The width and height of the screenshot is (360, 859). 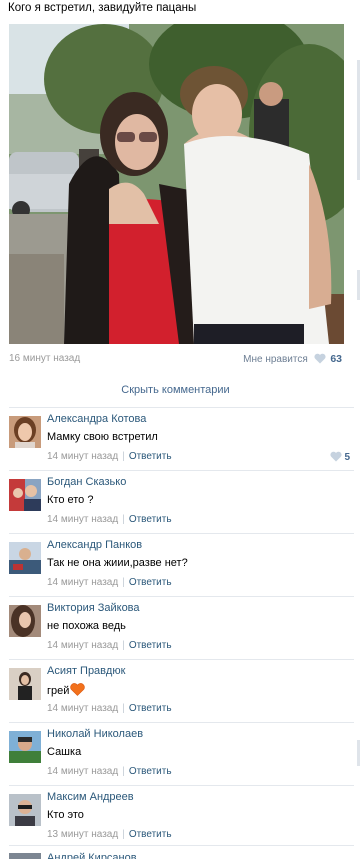 What do you see at coordinates (94, 545) in the screenshot?
I see `comment-author: Александр Панков` at bounding box center [94, 545].